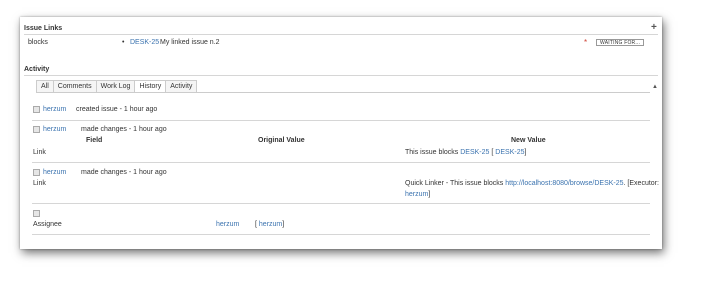 The width and height of the screenshot is (704, 288). What do you see at coordinates (94, 140) in the screenshot?
I see `column-header-field: Field` at bounding box center [94, 140].